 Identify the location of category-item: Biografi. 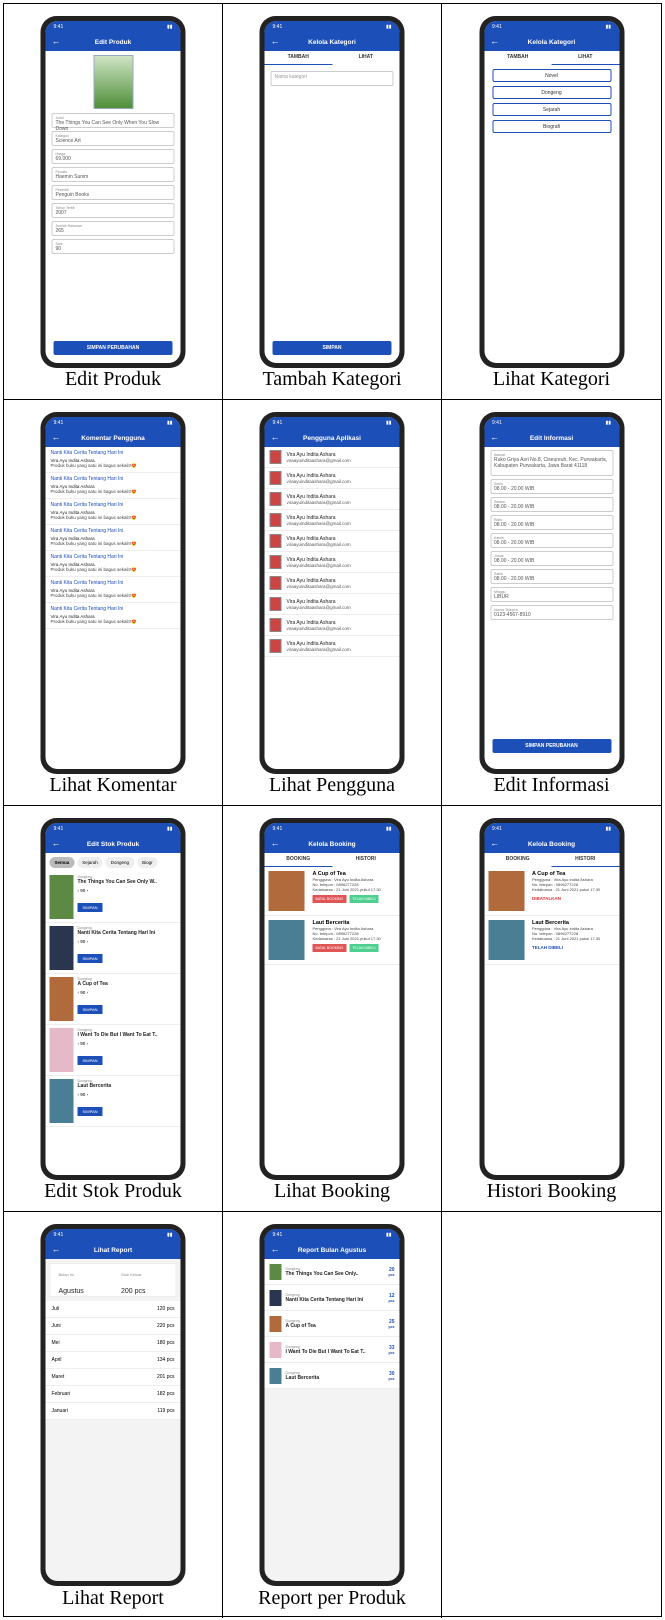
(551, 126).